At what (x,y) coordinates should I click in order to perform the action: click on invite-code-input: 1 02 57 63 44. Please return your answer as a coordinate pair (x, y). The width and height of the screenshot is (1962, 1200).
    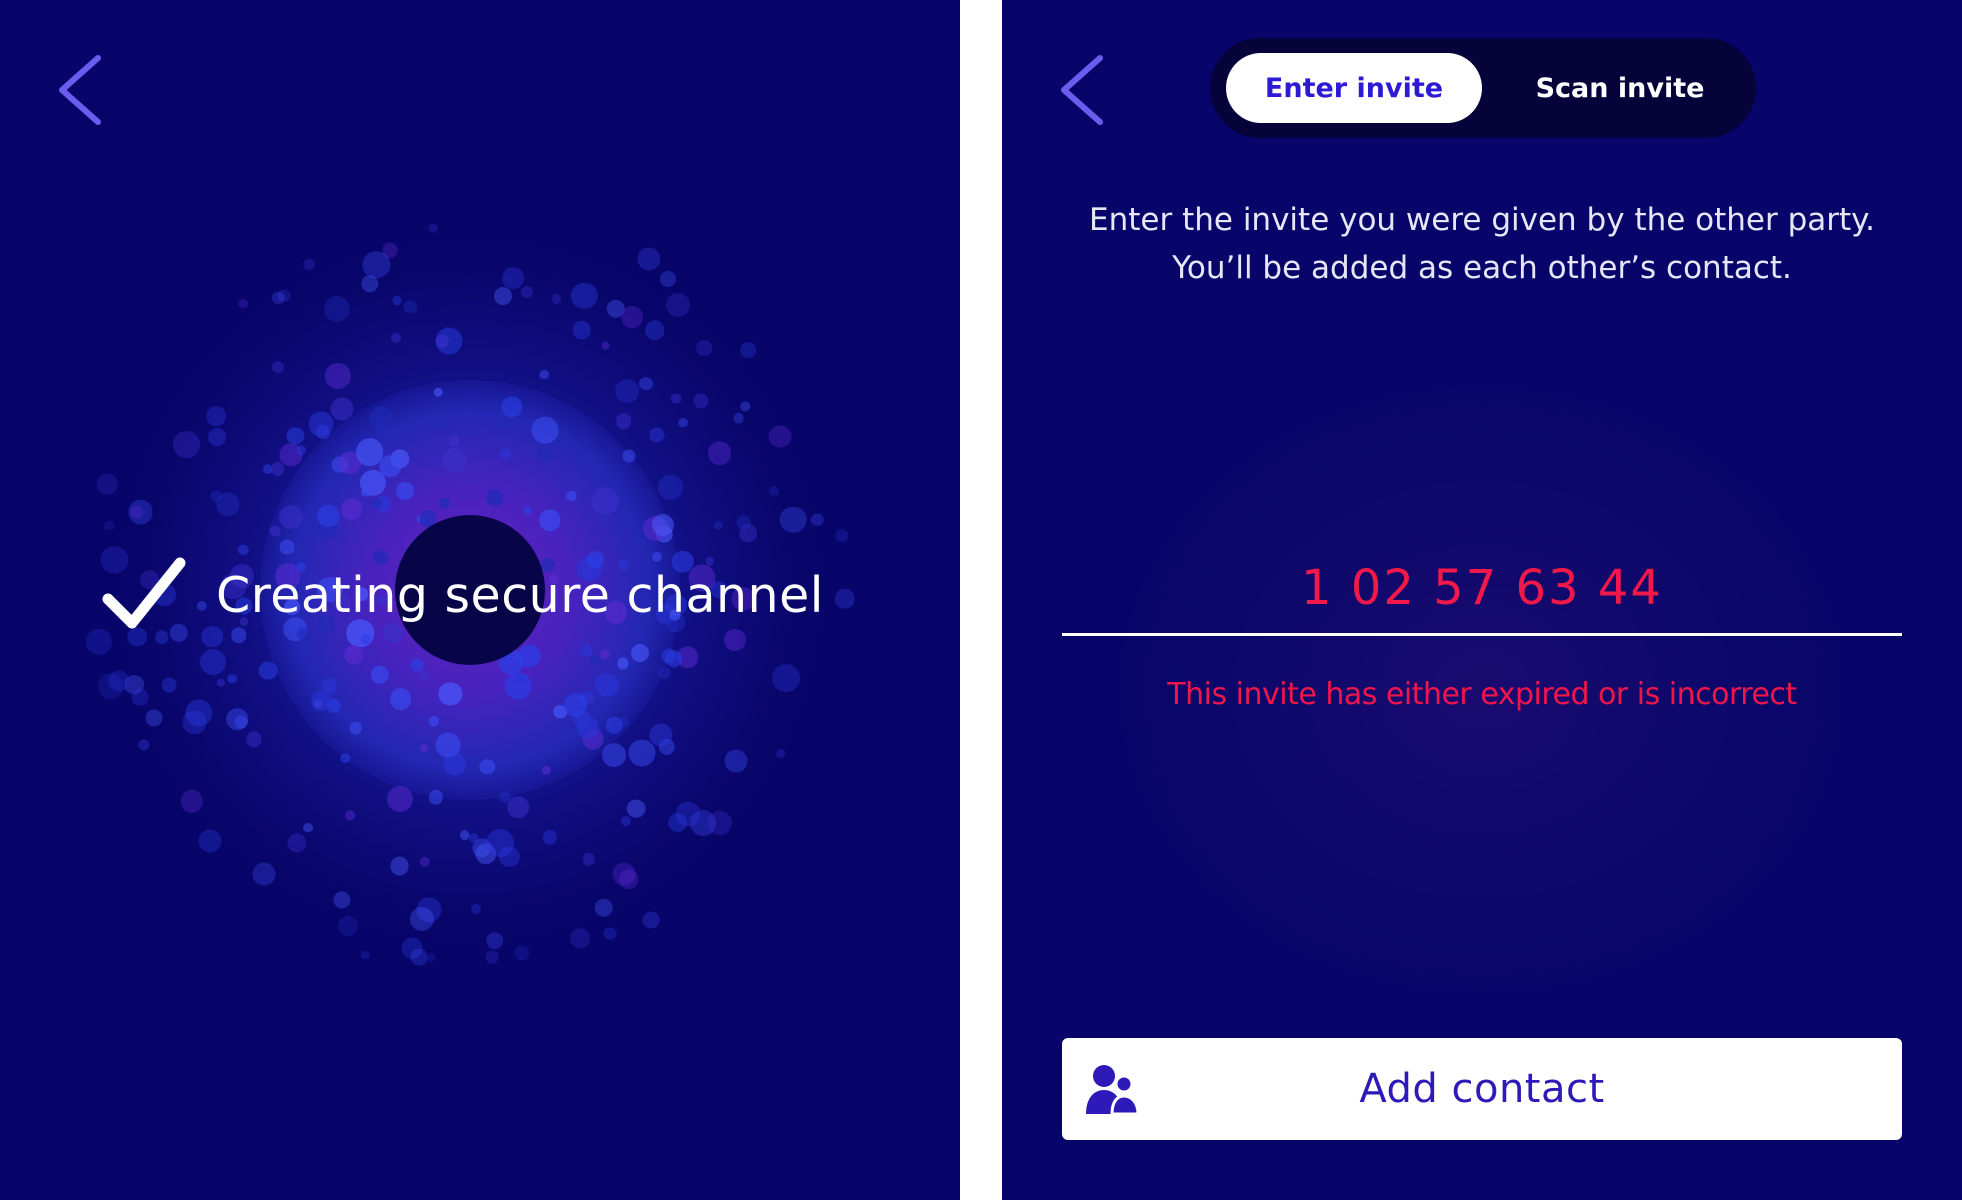
    Looking at the image, I should click on (1482, 588).